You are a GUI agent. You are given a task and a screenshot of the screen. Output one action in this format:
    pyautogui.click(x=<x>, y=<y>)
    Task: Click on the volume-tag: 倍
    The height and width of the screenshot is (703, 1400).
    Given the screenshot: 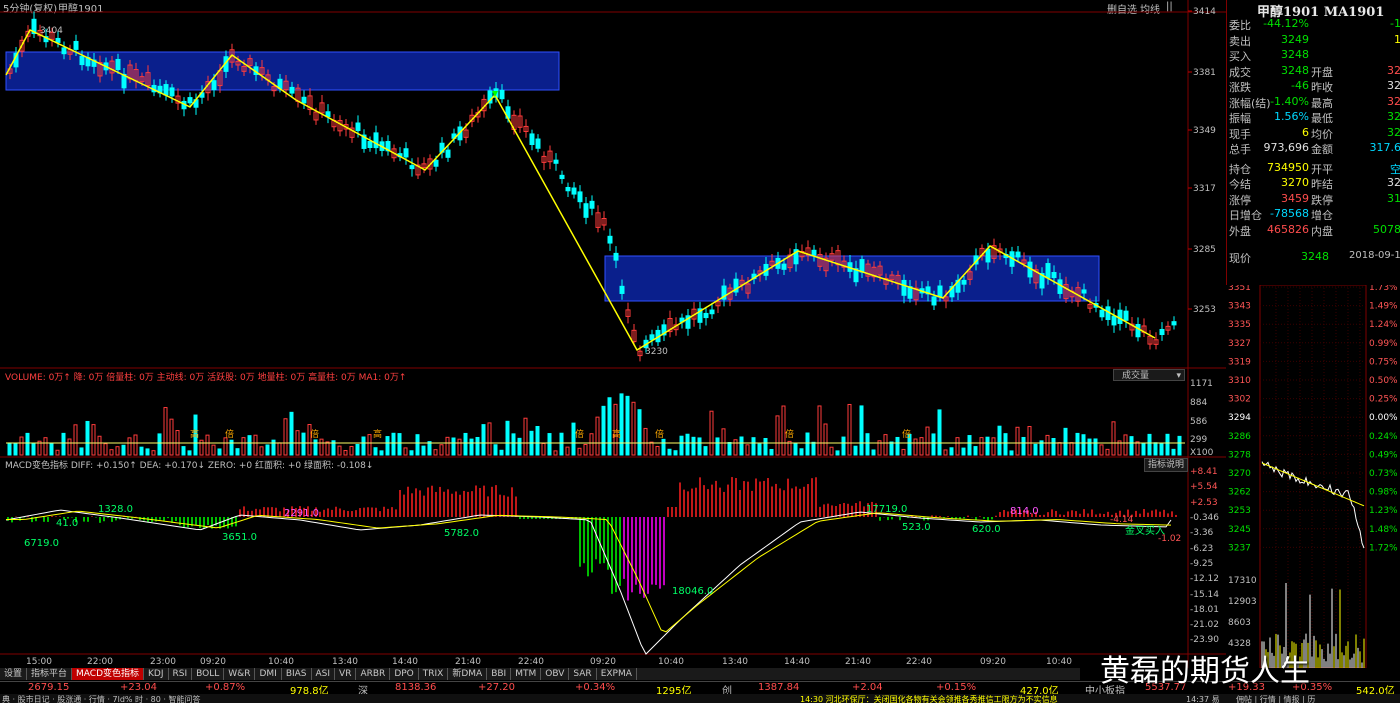 What is the action you would take?
    pyautogui.click(x=906, y=434)
    